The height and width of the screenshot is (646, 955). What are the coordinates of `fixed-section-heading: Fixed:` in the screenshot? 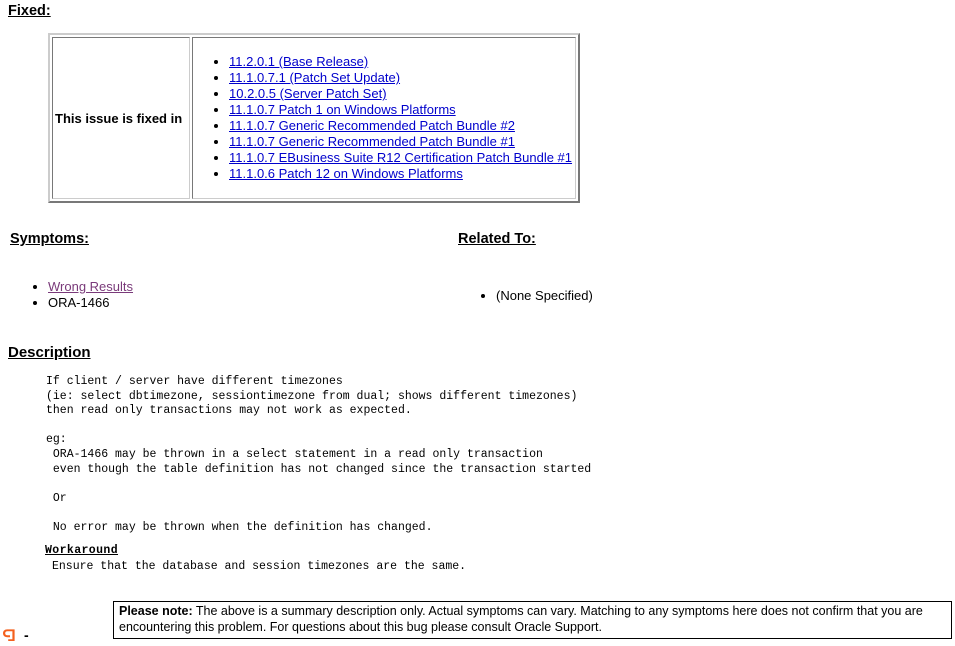 It's located at (29, 11).